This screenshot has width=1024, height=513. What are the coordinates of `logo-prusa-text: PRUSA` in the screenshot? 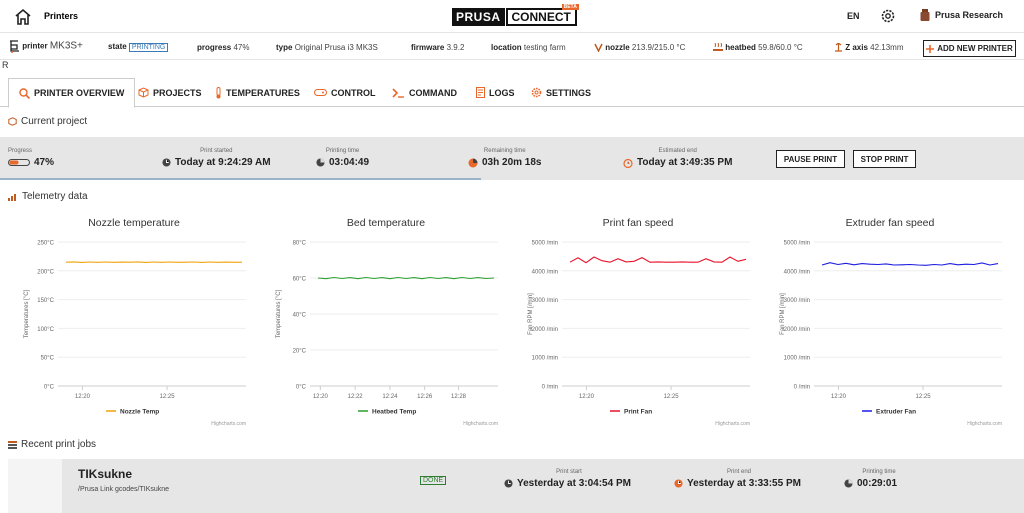 It's located at (478, 17).